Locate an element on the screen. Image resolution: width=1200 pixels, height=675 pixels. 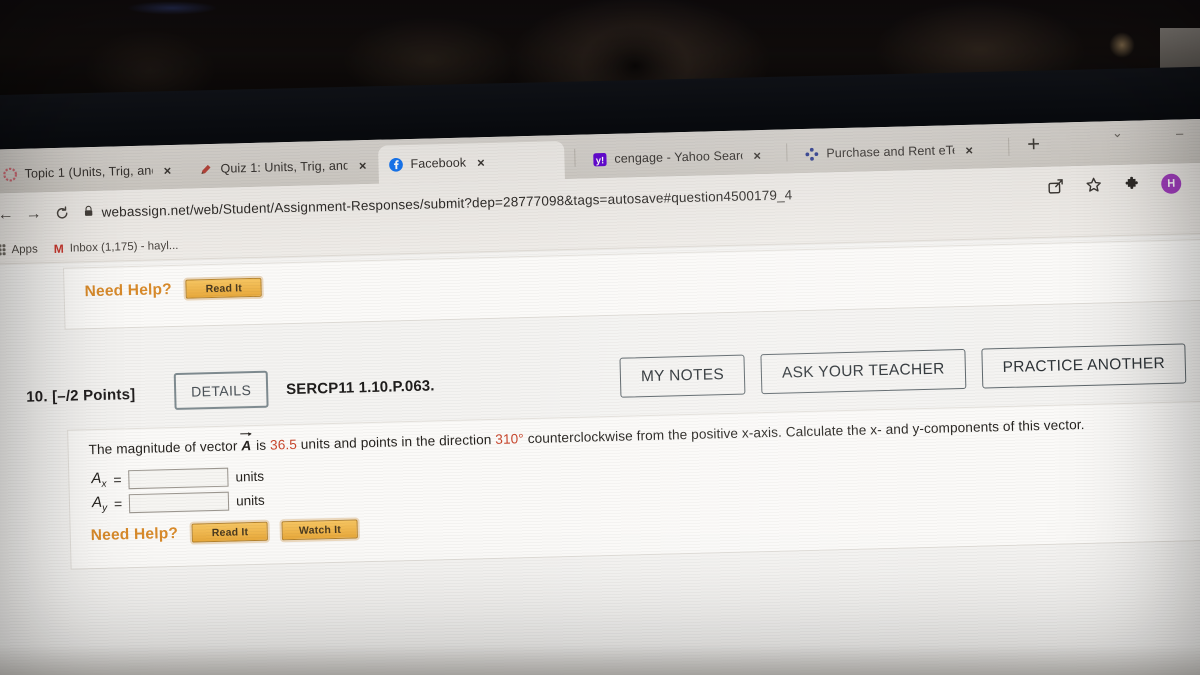
variable-label-ax: Ax is located at coordinates (99, 479).